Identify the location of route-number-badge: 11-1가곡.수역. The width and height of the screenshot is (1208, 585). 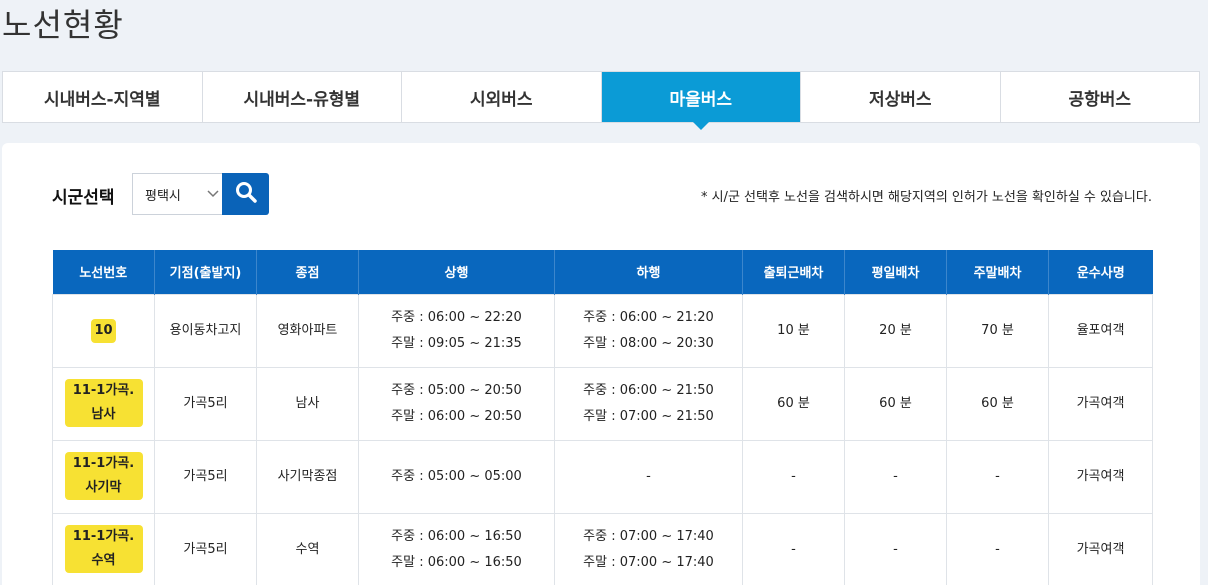
(103, 549).